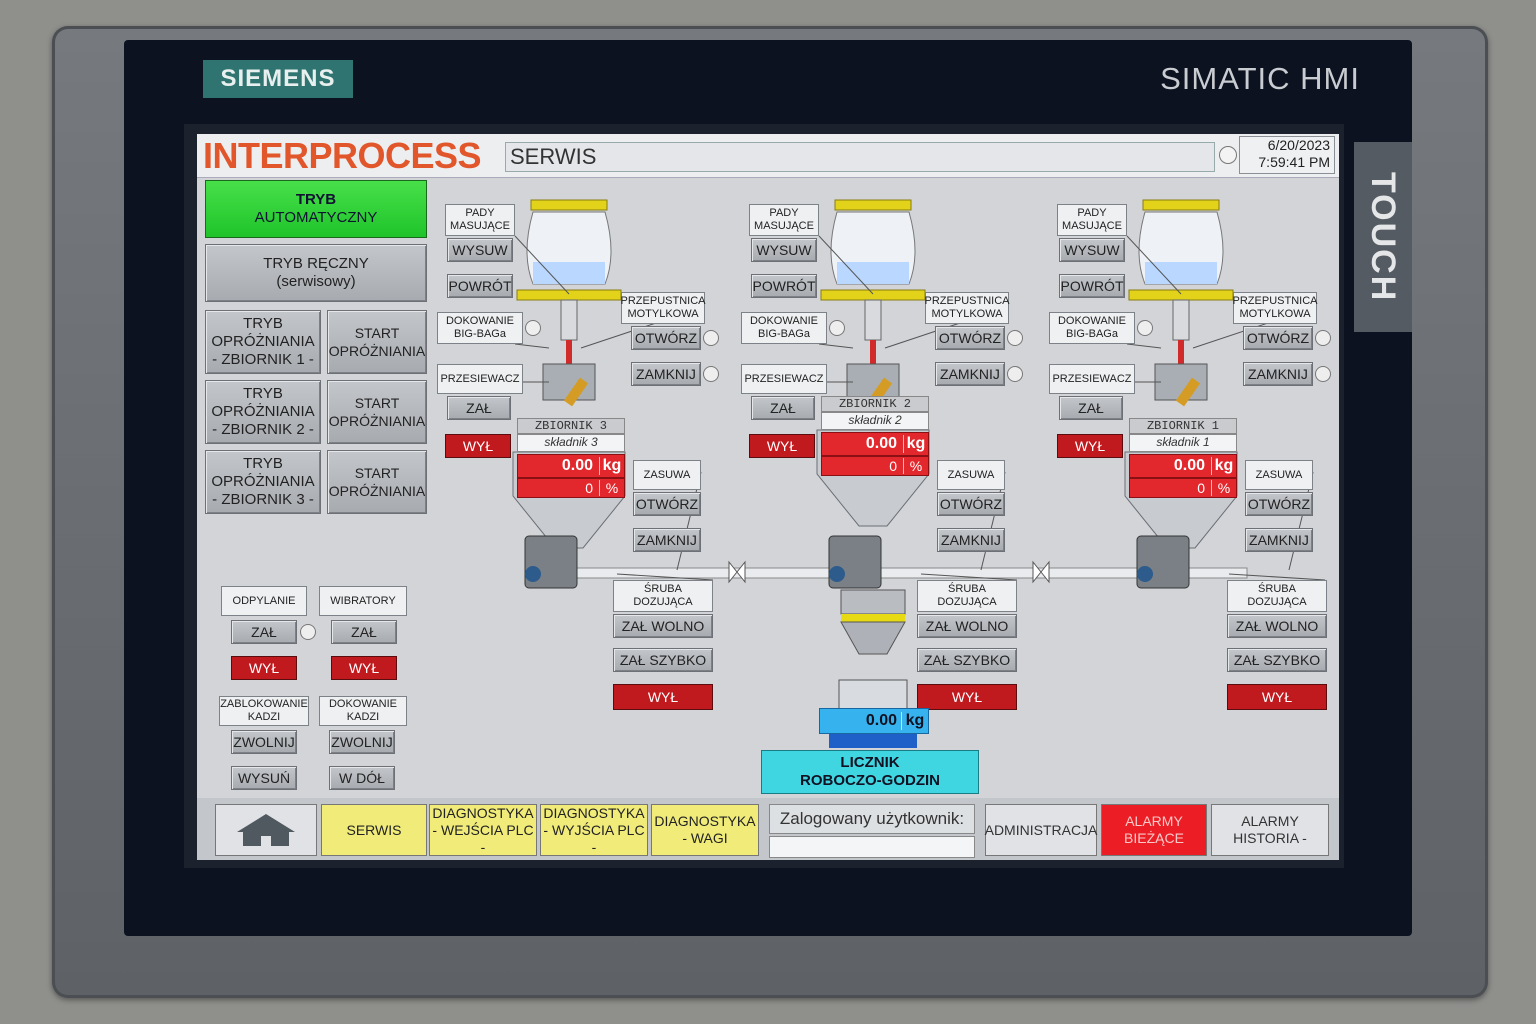  What do you see at coordinates (266, 830) in the screenshot?
I see `home-button` at bounding box center [266, 830].